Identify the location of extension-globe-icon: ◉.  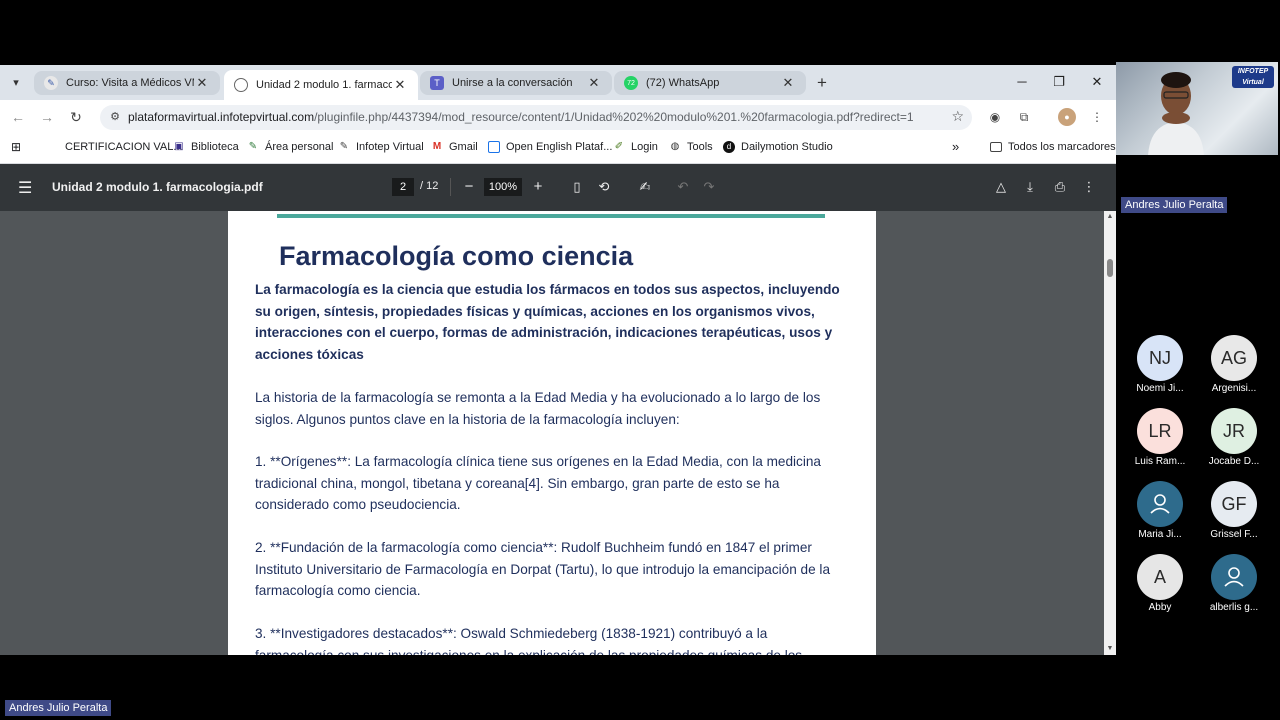
(995, 117).